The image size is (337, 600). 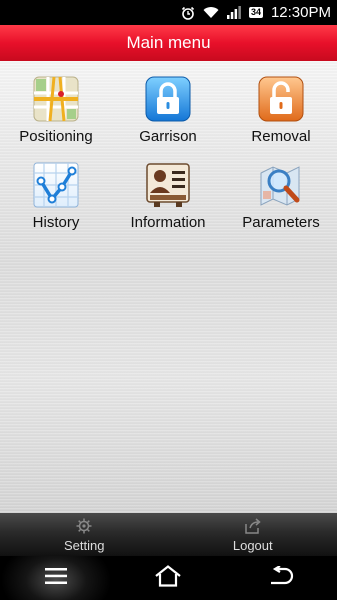 I want to click on navigation-bar, so click(x=168, y=578).